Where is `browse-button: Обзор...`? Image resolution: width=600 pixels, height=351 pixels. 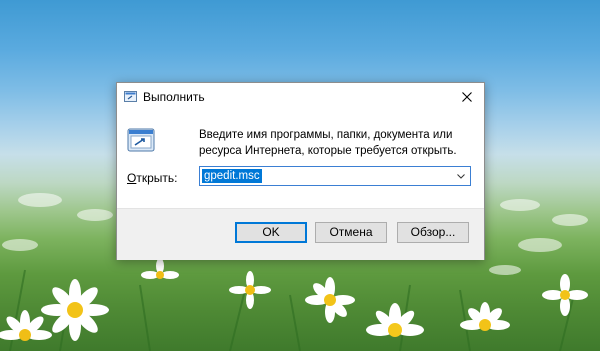 browse-button: Обзор... is located at coordinates (433, 232).